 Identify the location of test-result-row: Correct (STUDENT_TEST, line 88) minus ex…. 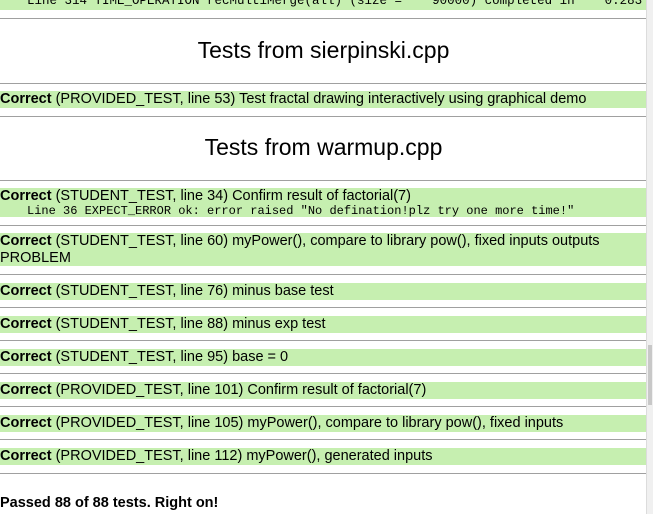
(323, 324).